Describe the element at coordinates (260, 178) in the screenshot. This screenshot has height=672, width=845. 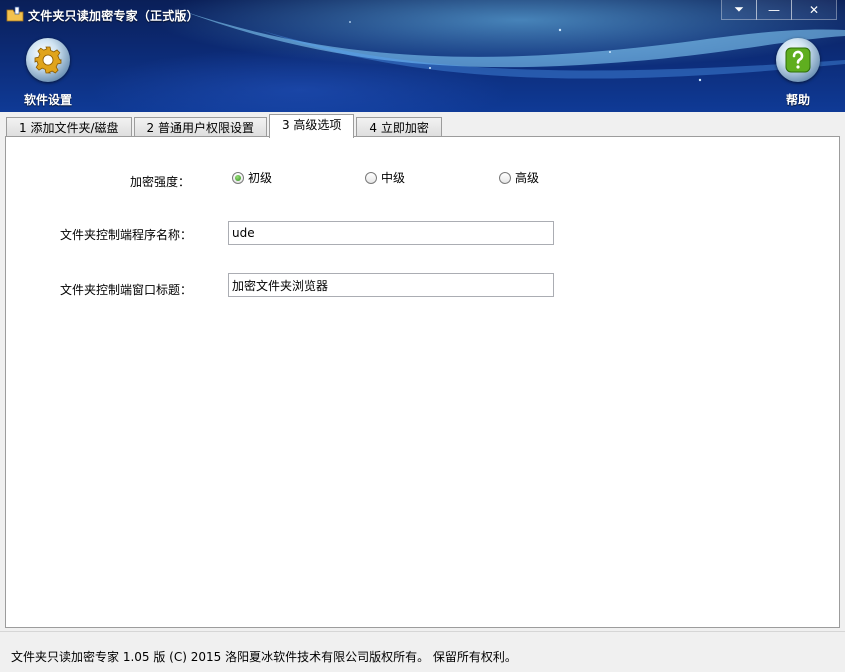
I see `radio-label: 初级` at that location.